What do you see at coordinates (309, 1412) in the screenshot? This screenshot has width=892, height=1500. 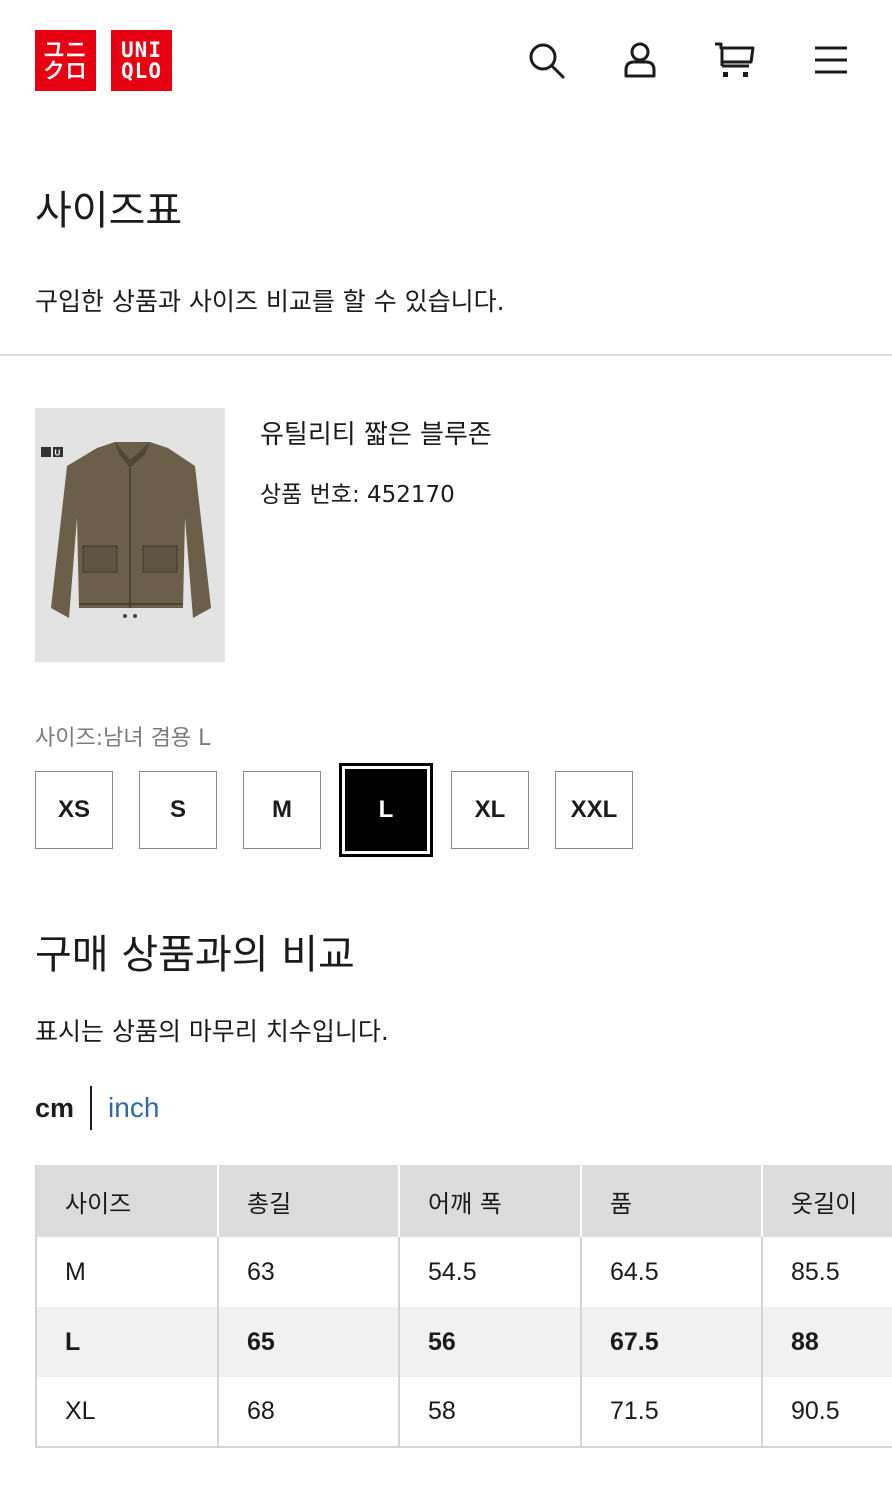 I see `table-cell: 68` at bounding box center [309, 1412].